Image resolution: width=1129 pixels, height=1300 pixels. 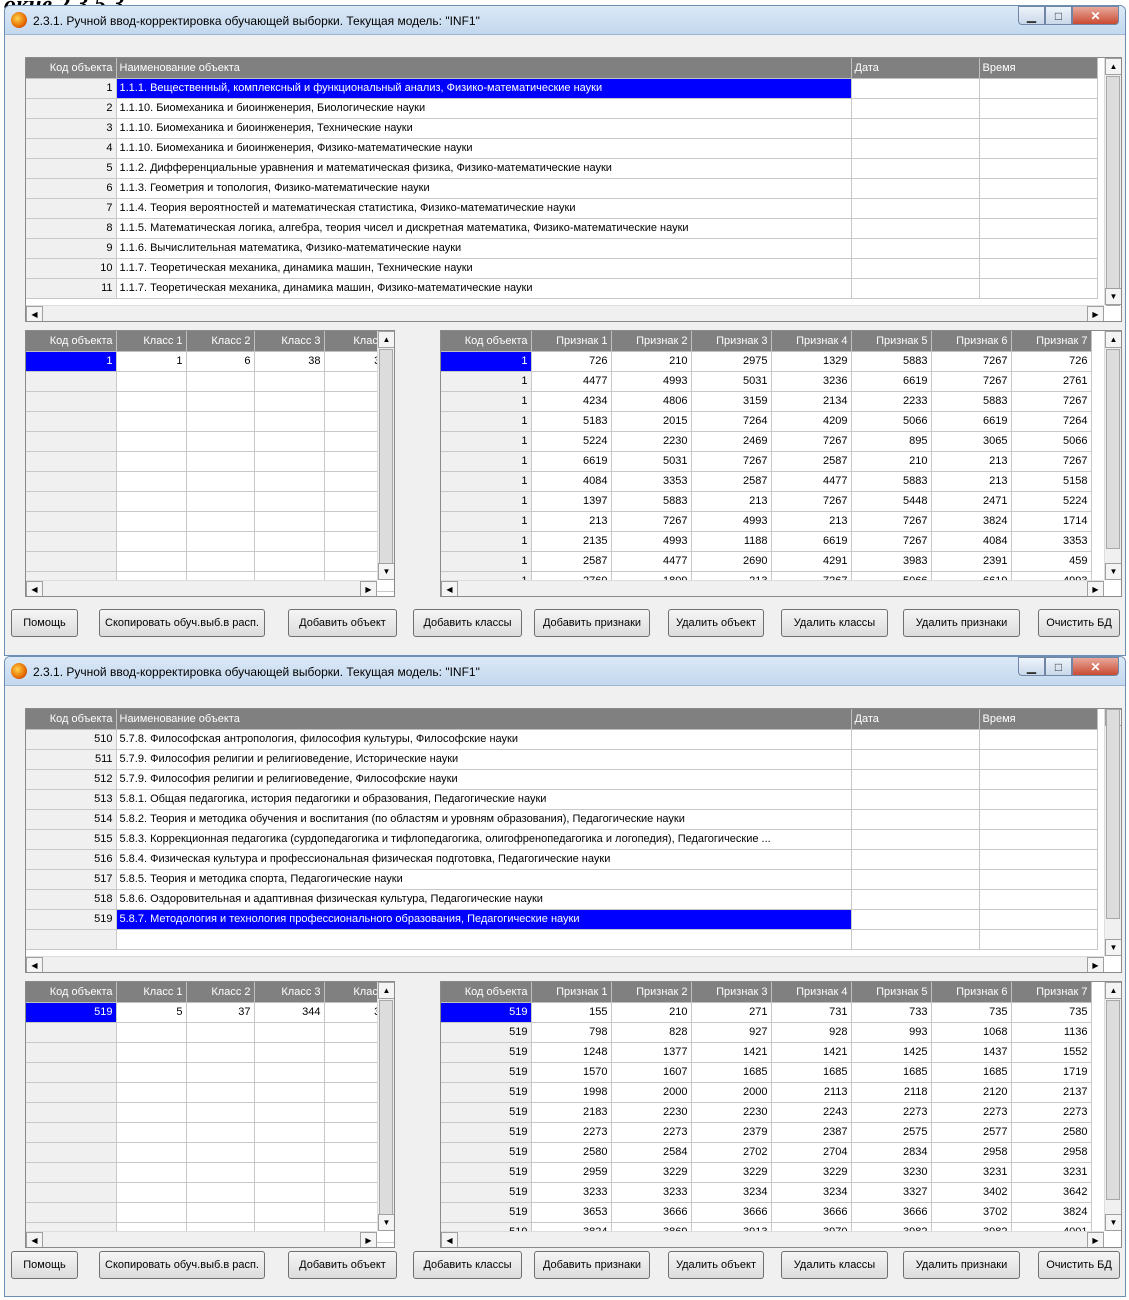 I want to click on classes-horizontal-scrollbar: ◀ ▶, so click(x=201, y=588).